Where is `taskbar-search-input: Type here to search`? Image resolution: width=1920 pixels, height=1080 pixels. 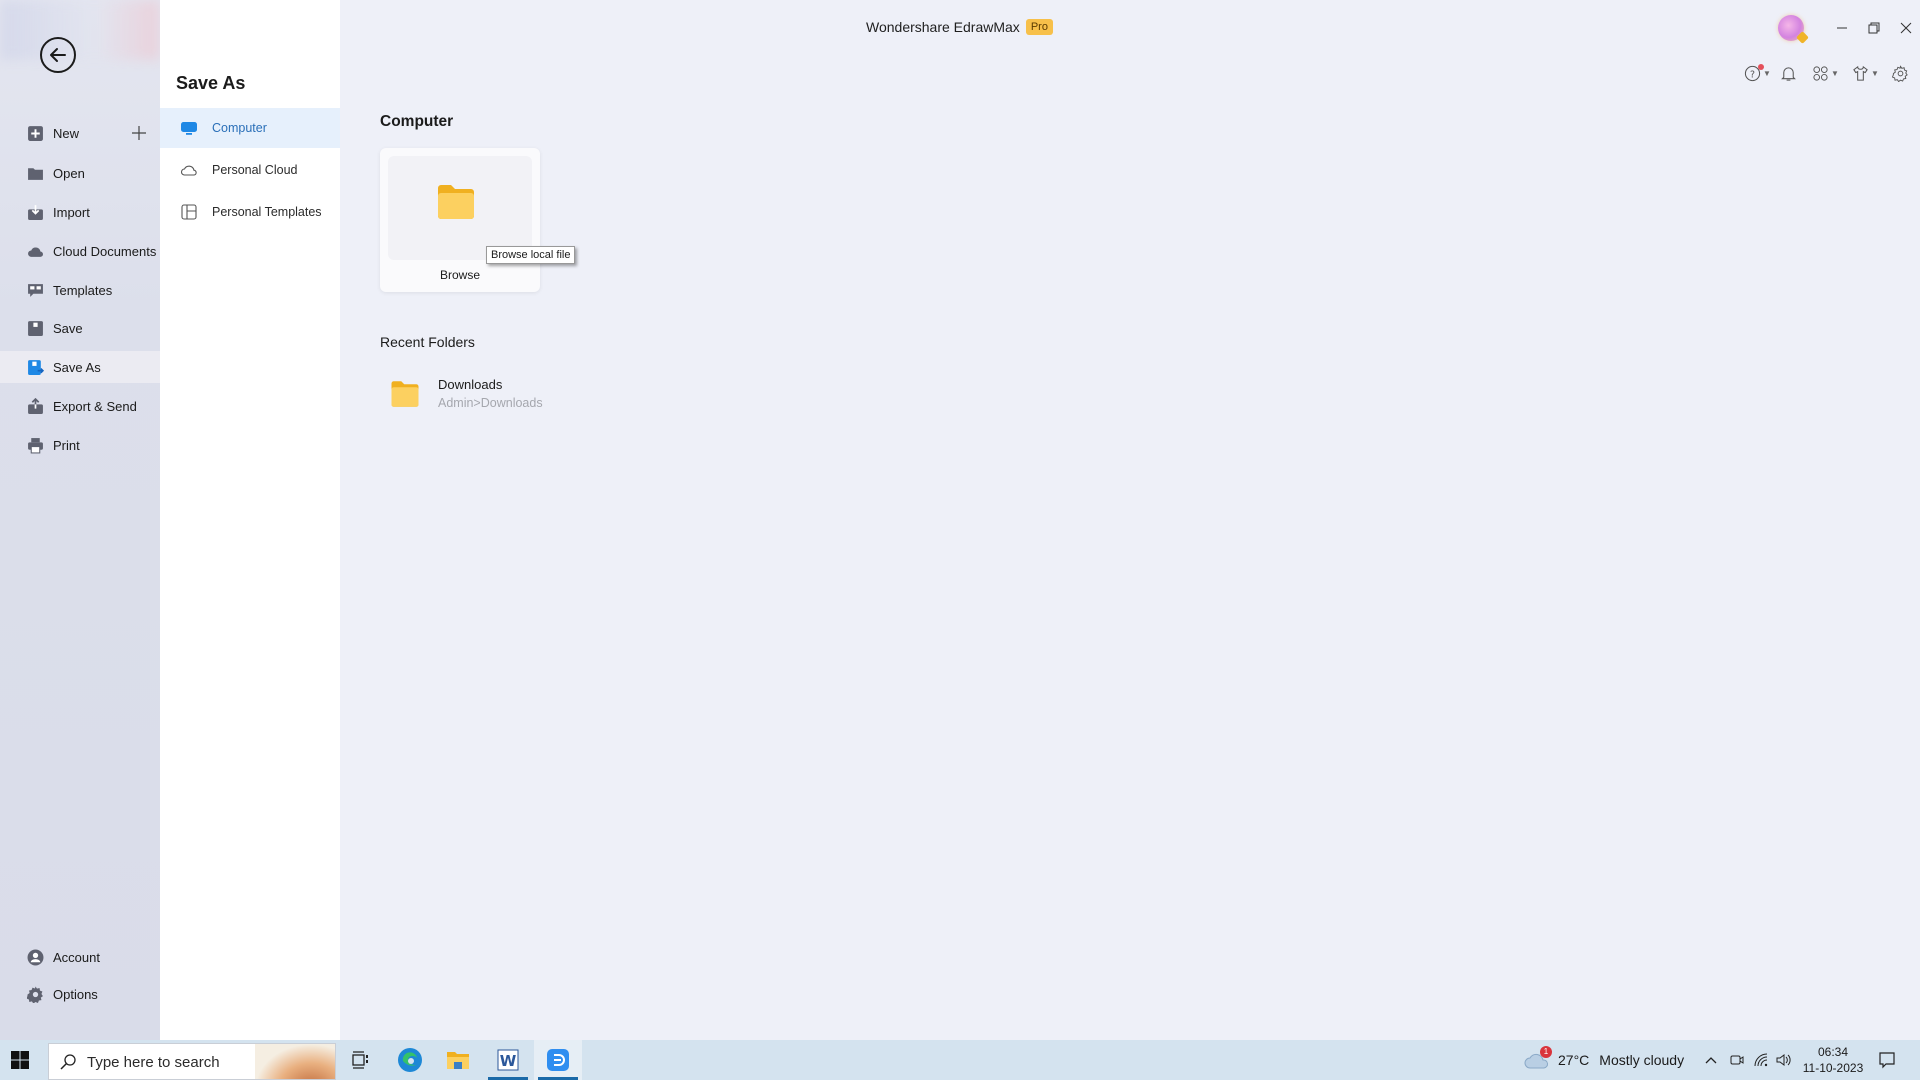 taskbar-search-input: Type here to search is located at coordinates (192, 1061).